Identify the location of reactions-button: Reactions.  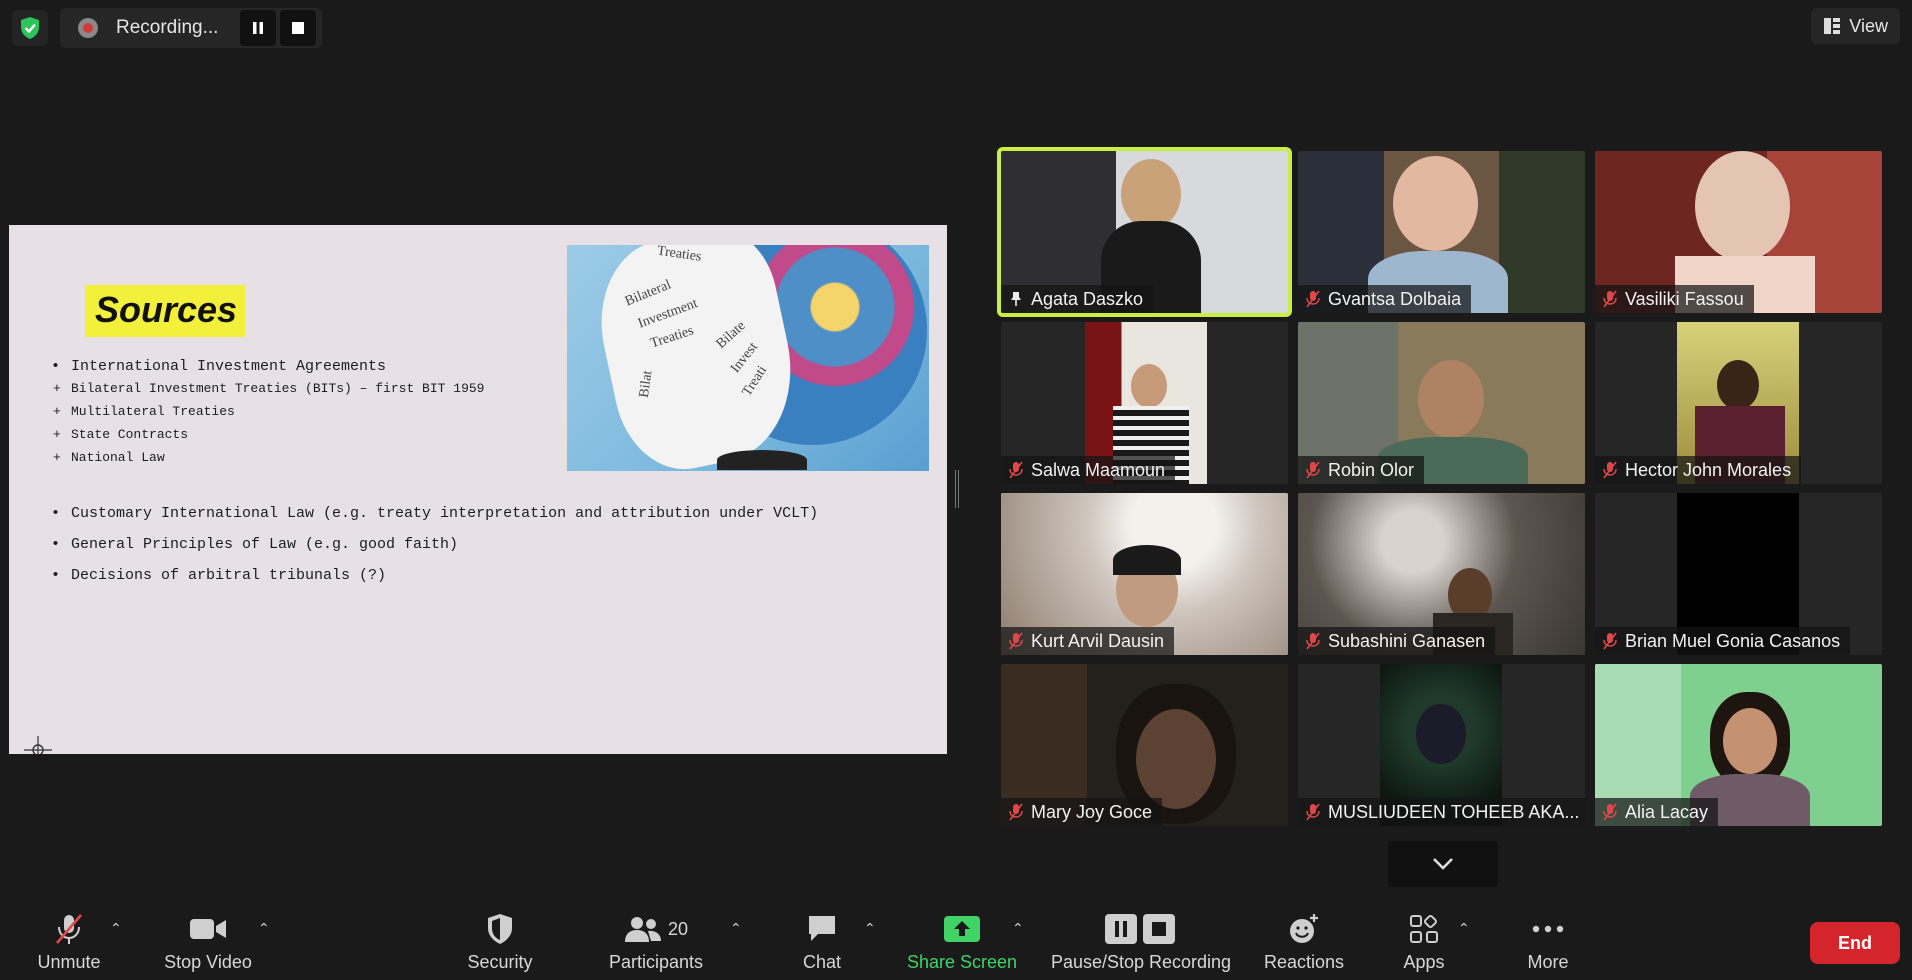
(1304, 941).